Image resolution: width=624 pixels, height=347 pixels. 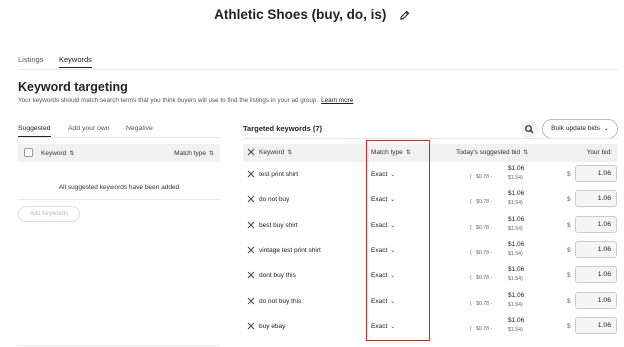 What do you see at coordinates (274, 200) in the screenshot?
I see `keyword-text: do not buy` at bounding box center [274, 200].